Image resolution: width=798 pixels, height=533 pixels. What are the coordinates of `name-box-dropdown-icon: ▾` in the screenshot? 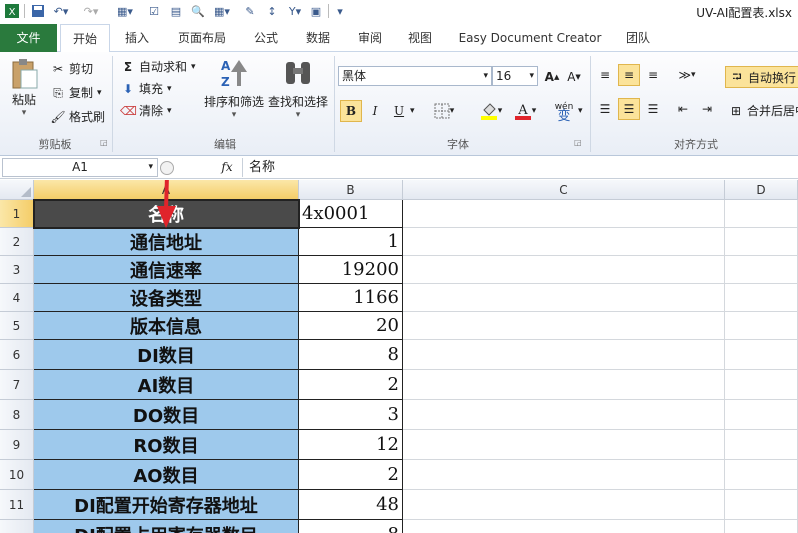 It's located at (150, 167).